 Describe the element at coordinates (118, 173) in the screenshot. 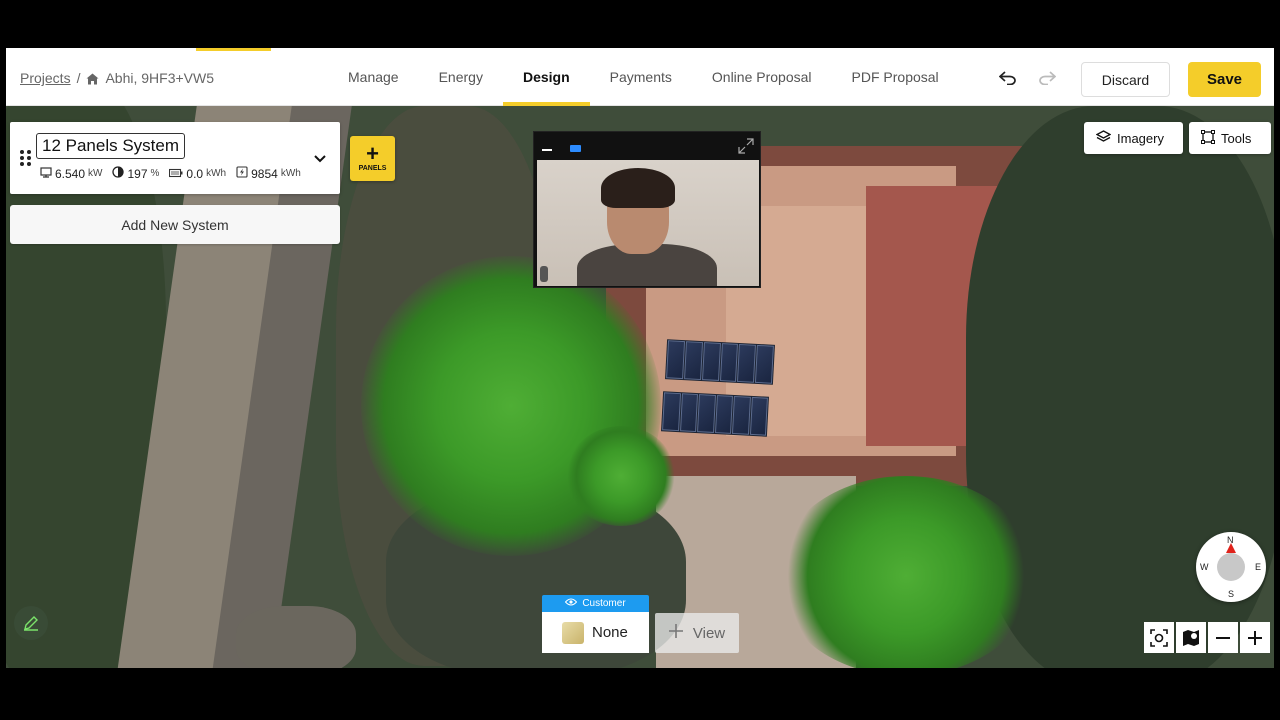

I see `offset-icon` at that location.